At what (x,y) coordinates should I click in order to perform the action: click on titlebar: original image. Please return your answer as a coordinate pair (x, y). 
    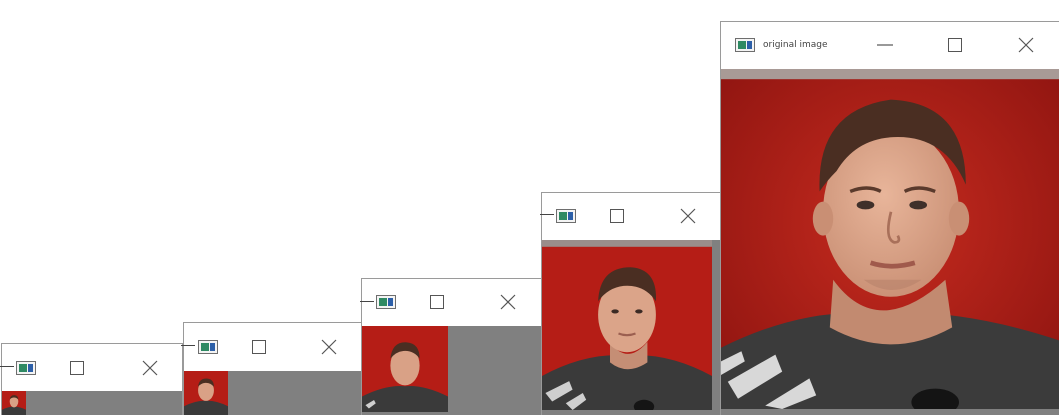
    Looking at the image, I should click on (890, 45).